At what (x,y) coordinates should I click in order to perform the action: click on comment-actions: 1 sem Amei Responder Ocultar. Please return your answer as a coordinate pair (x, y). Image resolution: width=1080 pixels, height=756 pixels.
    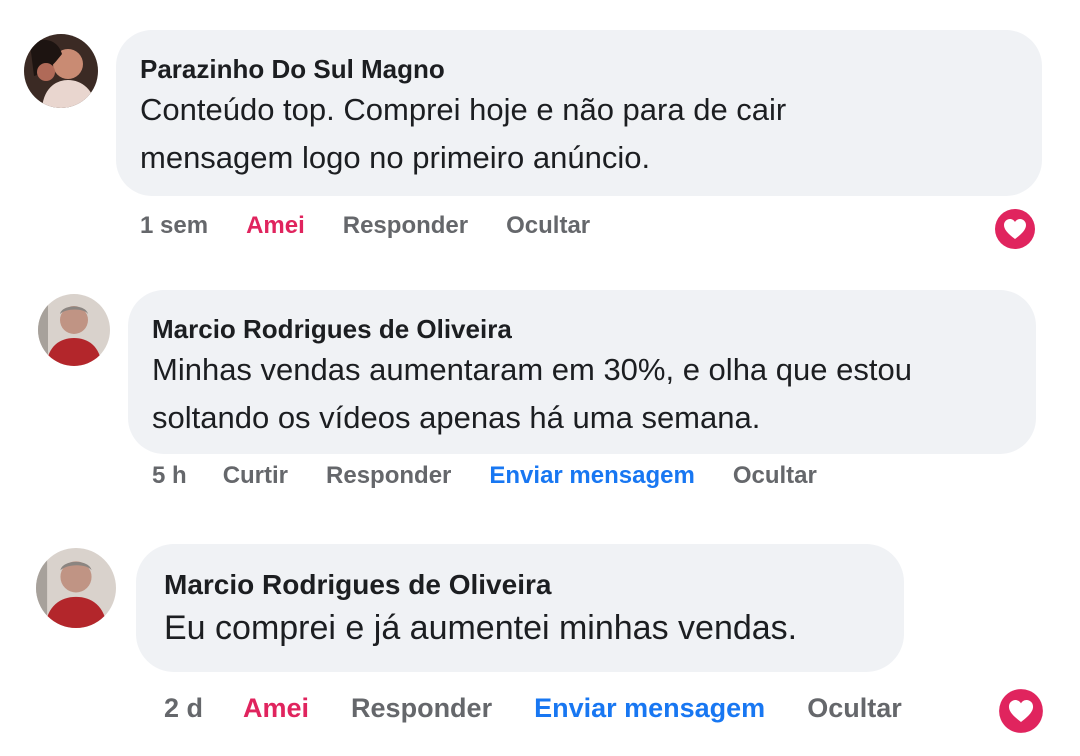
    Looking at the image, I should click on (365, 226).